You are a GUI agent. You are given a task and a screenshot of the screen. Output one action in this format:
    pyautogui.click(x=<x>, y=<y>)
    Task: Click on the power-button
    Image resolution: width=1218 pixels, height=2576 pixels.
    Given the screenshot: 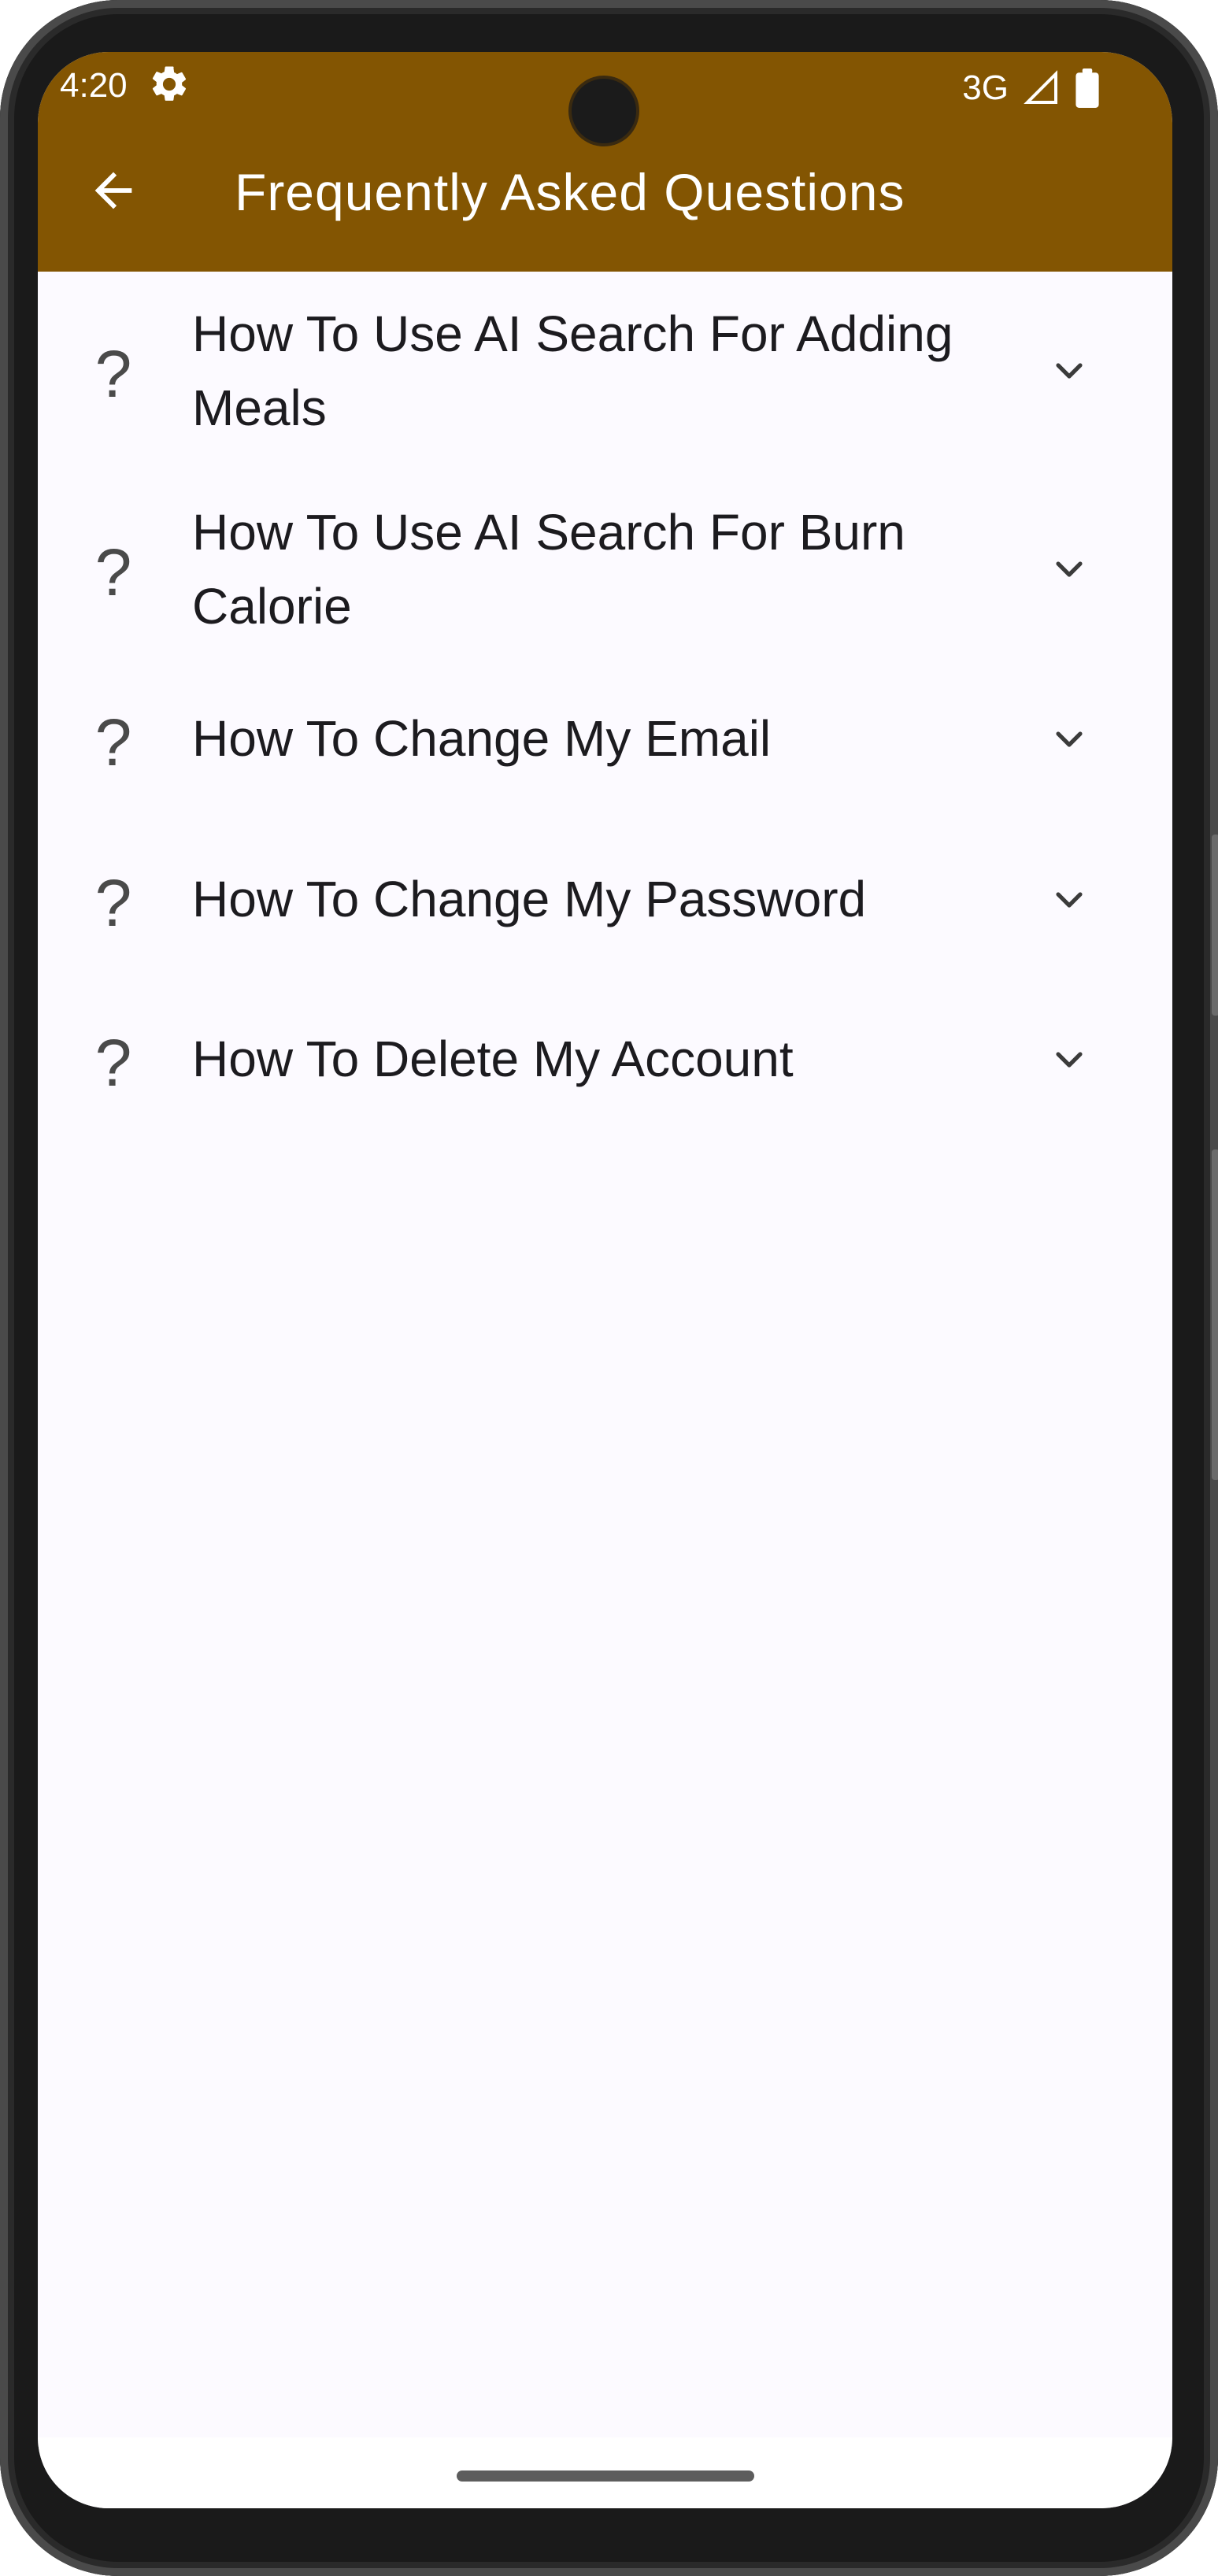 What is the action you would take?
    pyautogui.click(x=1215, y=1314)
    